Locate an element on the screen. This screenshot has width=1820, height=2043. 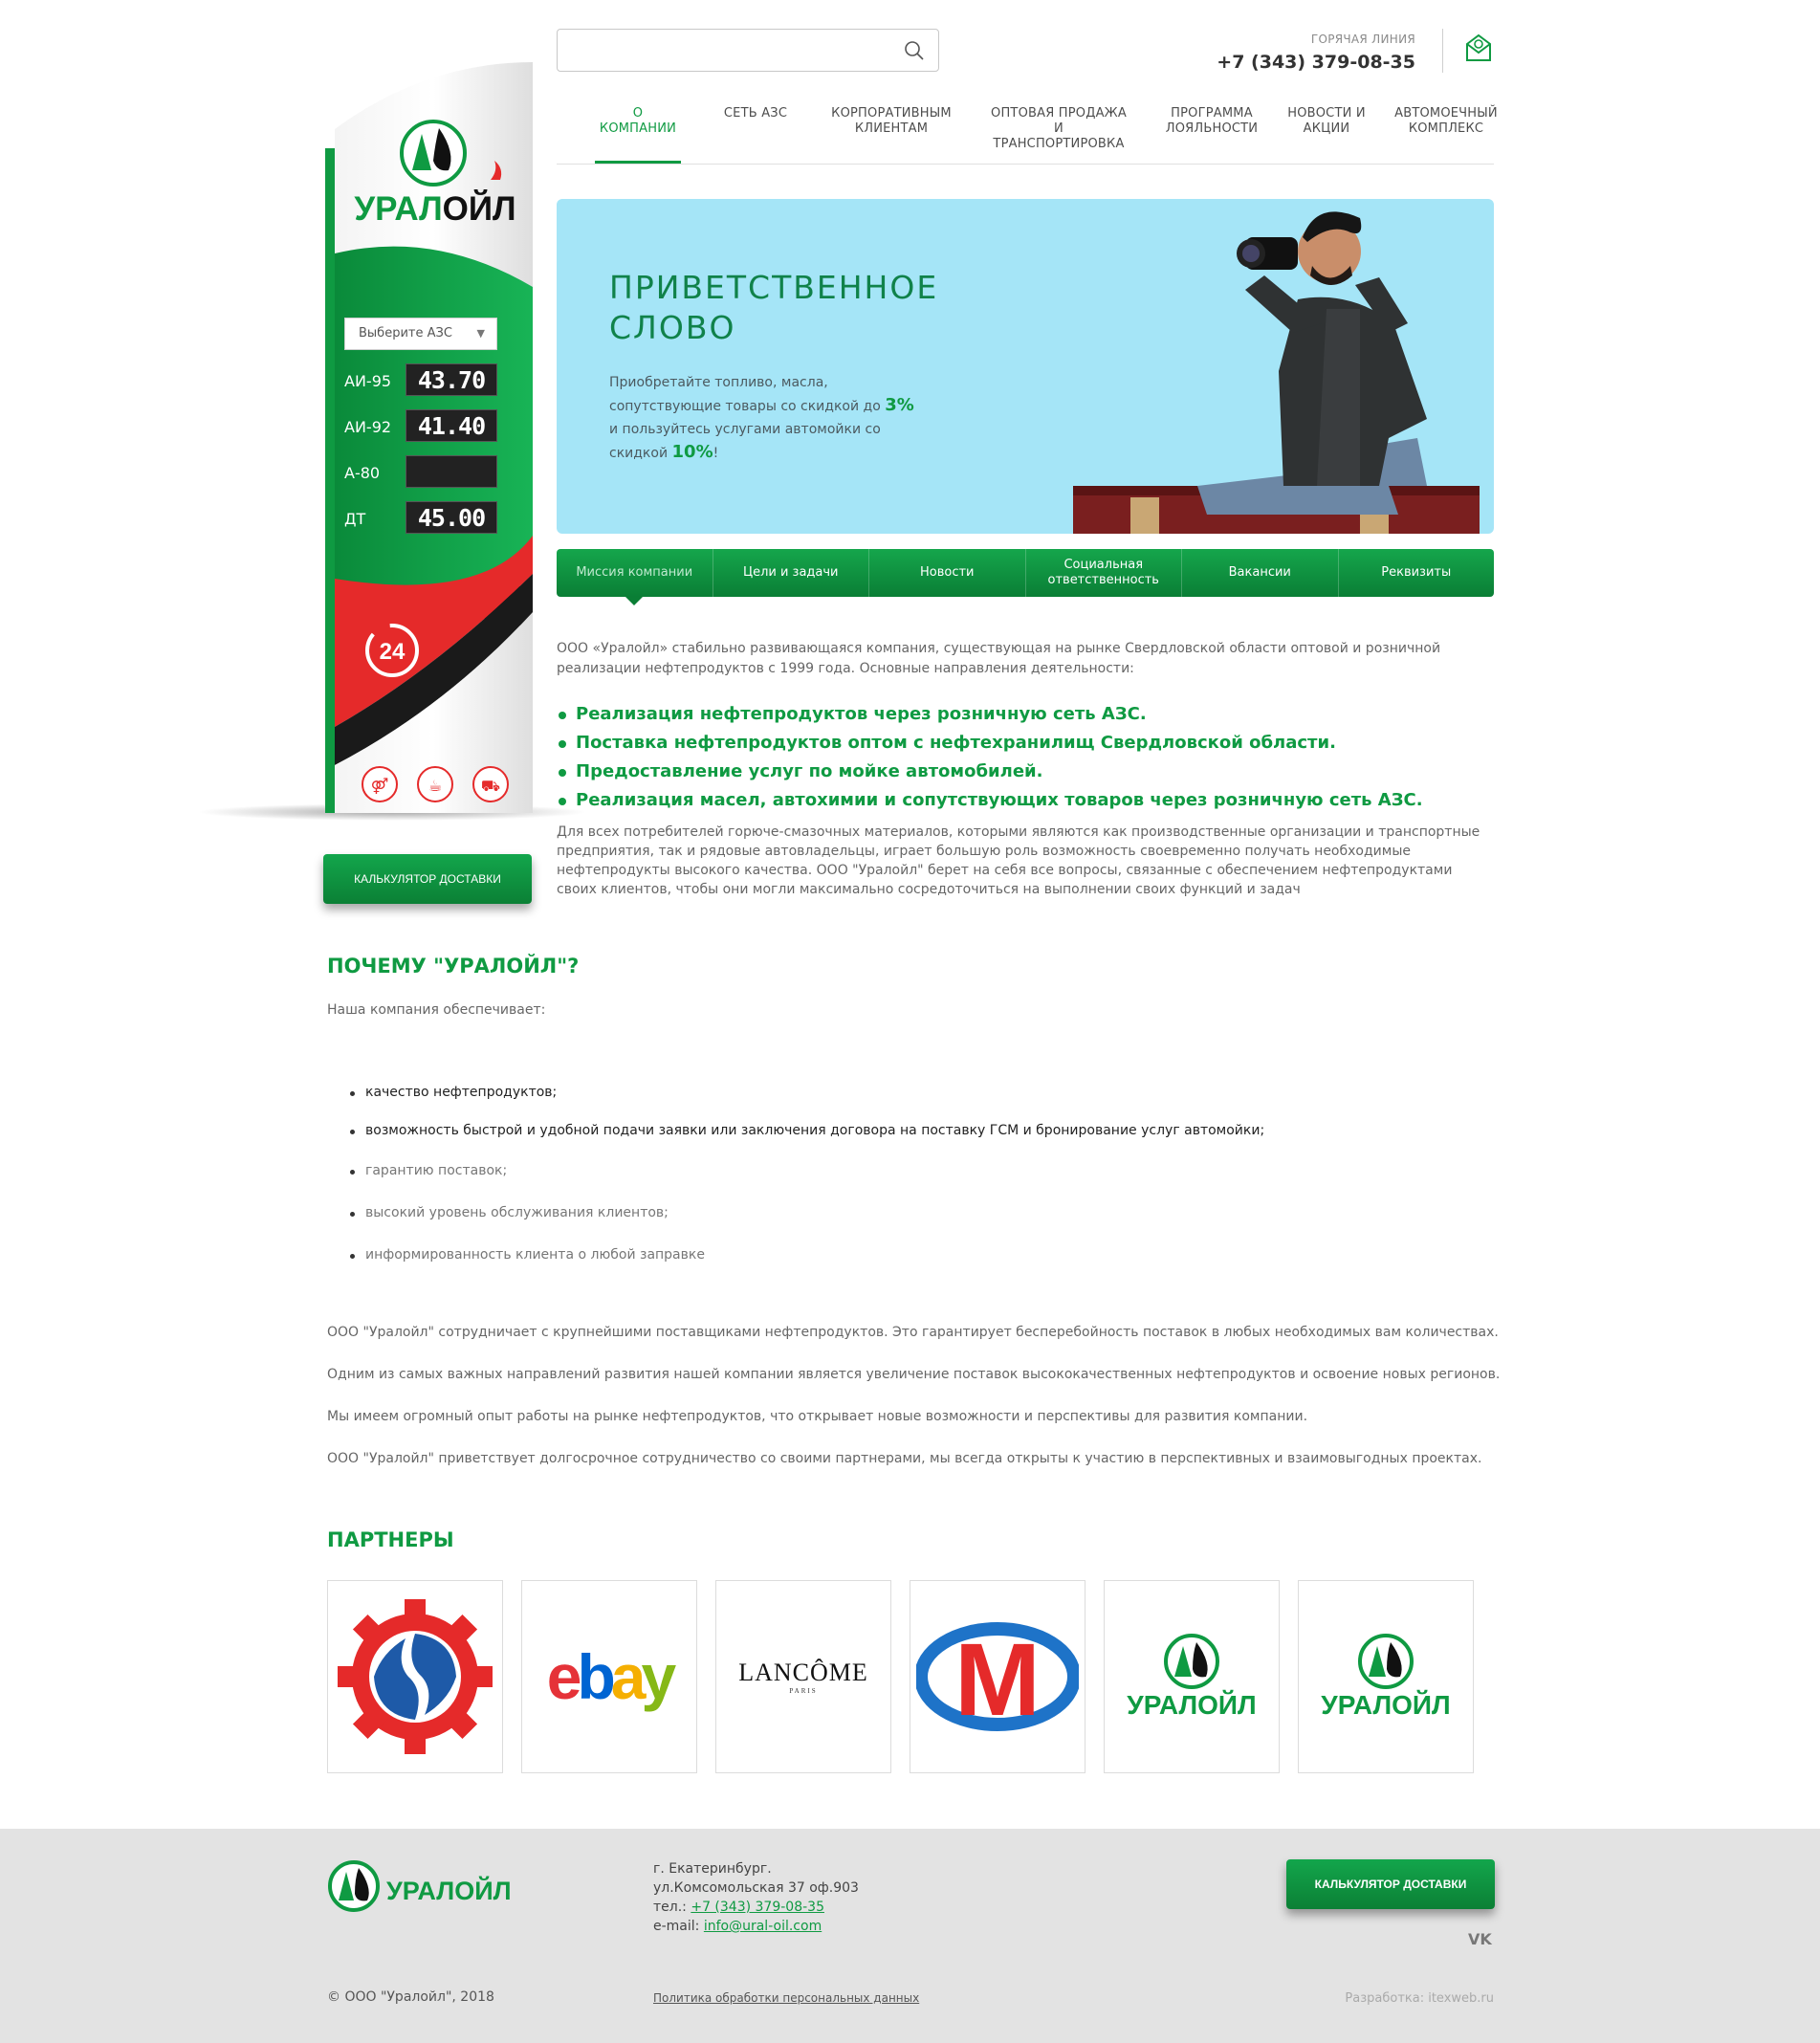
footer-phone-link: +7 (343) 379-08-35 is located at coordinates (757, 1907).